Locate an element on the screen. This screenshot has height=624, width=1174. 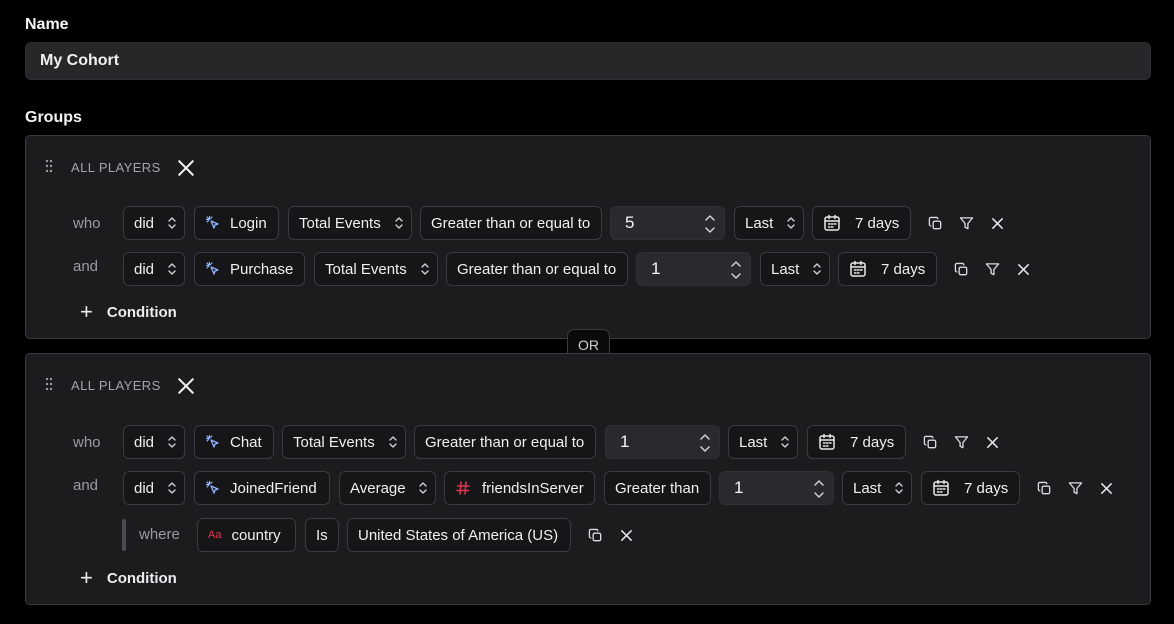
text-type-icon: Aa is located at coordinates (215, 535).